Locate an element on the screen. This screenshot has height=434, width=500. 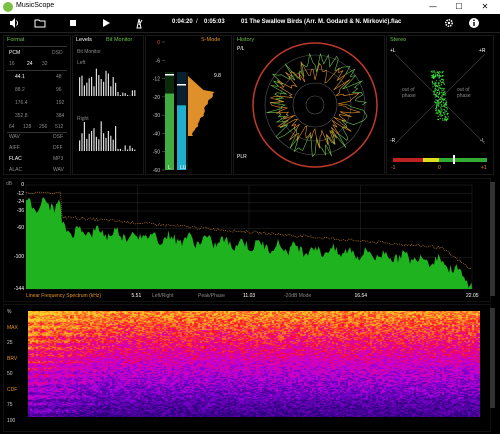
spectrum-x-tick: 16.54 is located at coordinates (361, 296).